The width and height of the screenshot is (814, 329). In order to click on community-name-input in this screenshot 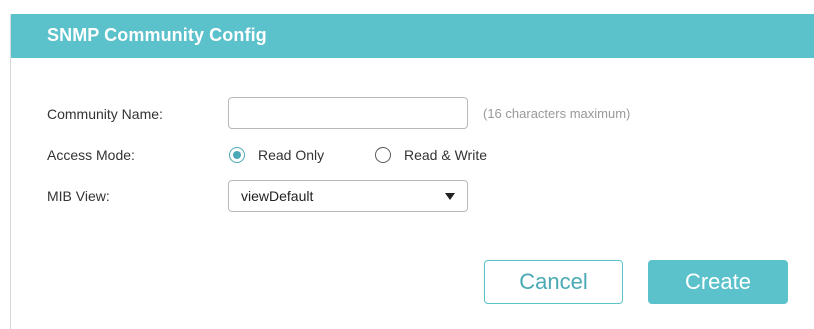, I will do `click(348, 113)`.